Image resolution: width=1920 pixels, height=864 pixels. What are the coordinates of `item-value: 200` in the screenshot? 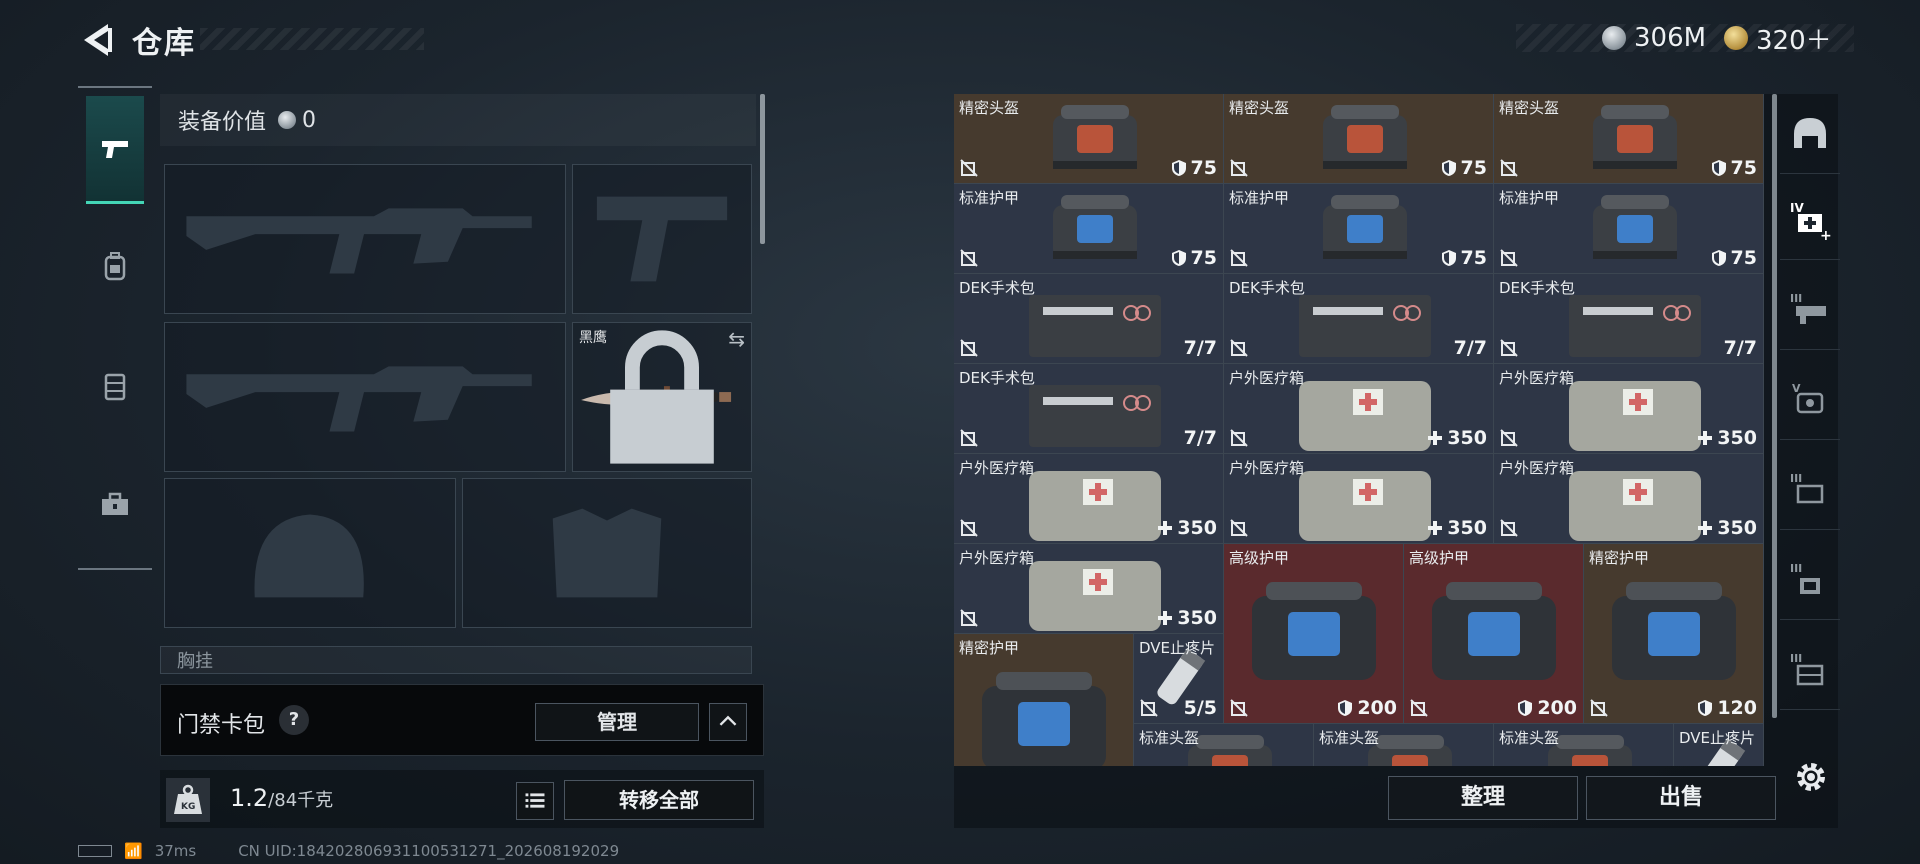 It's located at (1547, 708).